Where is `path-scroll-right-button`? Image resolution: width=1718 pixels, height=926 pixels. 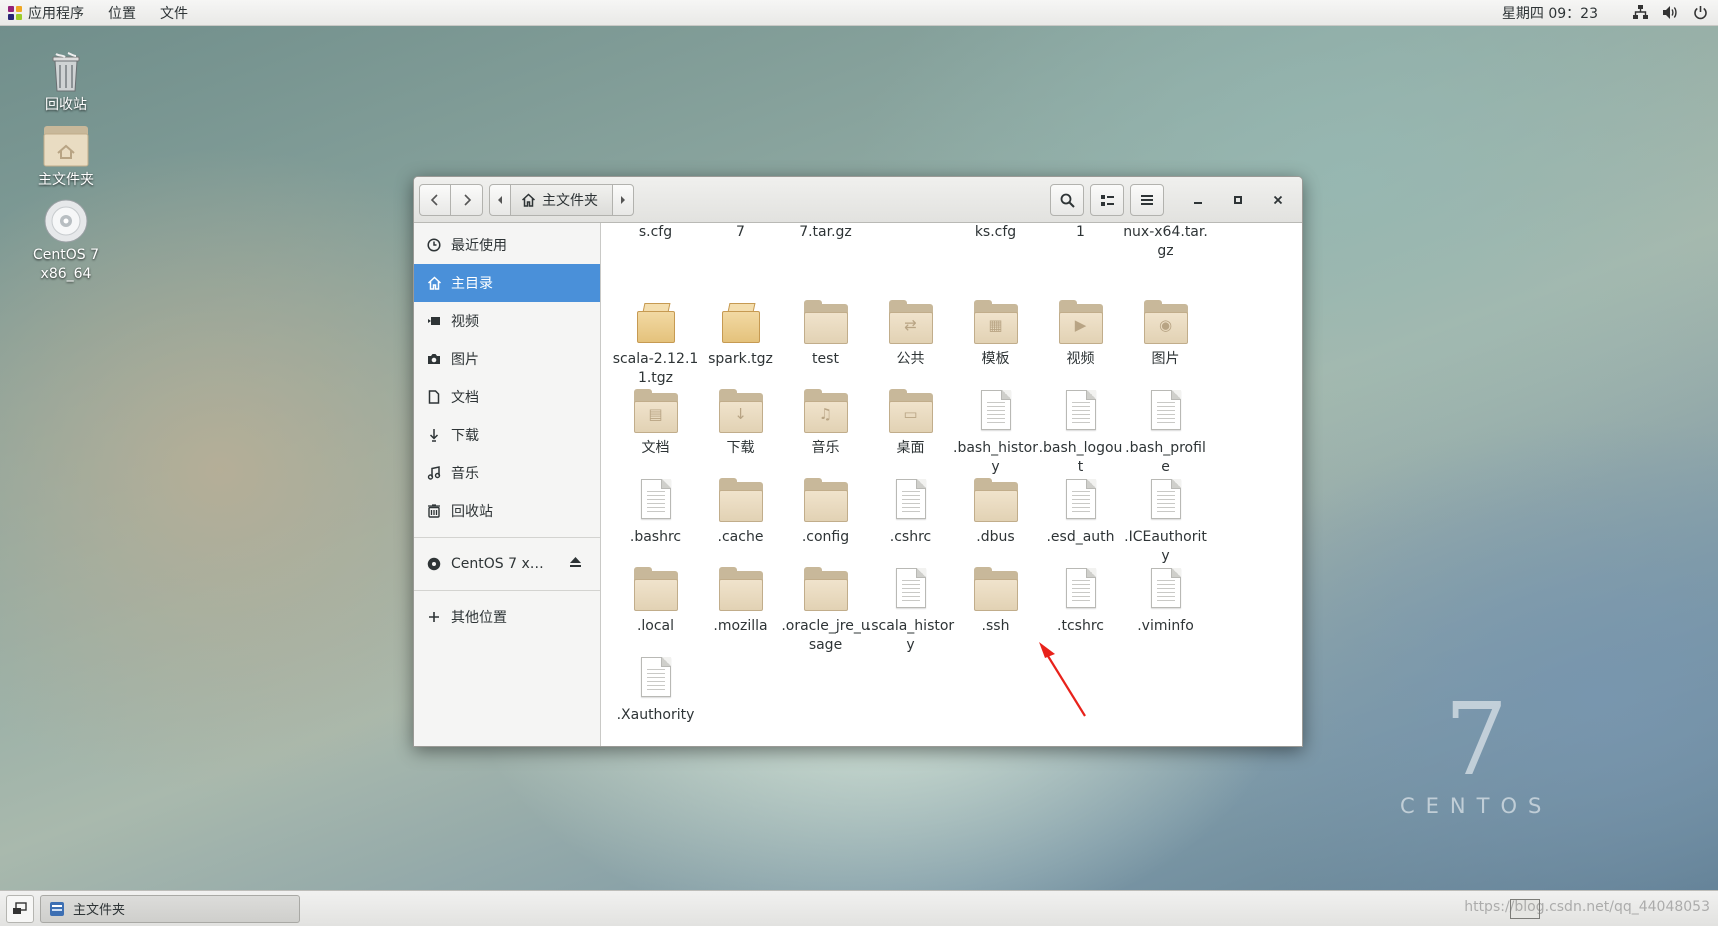
path-scroll-right-button is located at coordinates (623, 199).